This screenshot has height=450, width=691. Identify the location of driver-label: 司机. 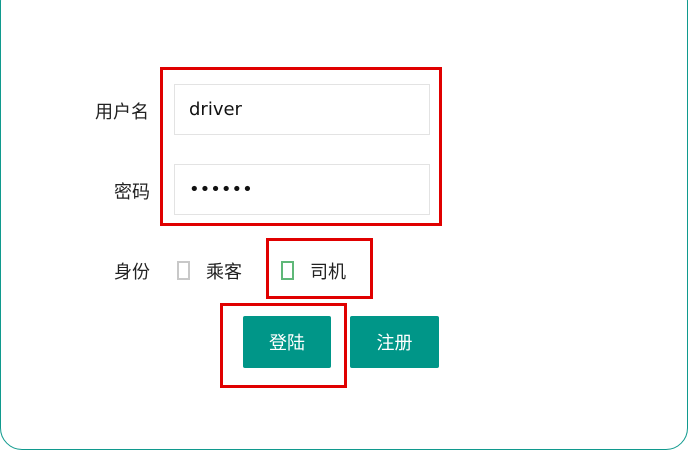
(328, 271).